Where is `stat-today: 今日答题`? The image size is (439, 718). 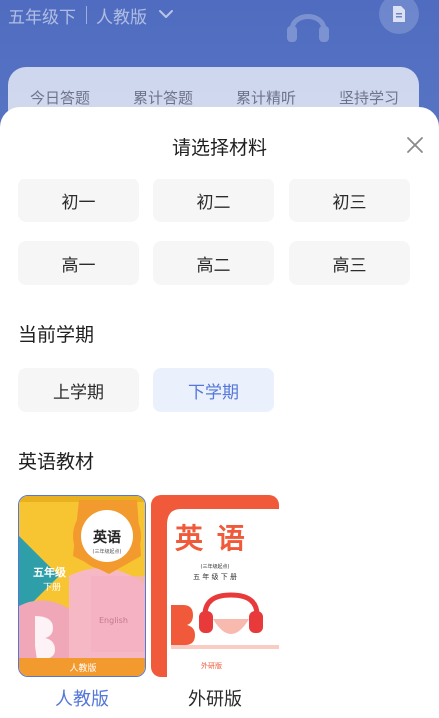 stat-today: 今日答题 is located at coordinates (60, 98).